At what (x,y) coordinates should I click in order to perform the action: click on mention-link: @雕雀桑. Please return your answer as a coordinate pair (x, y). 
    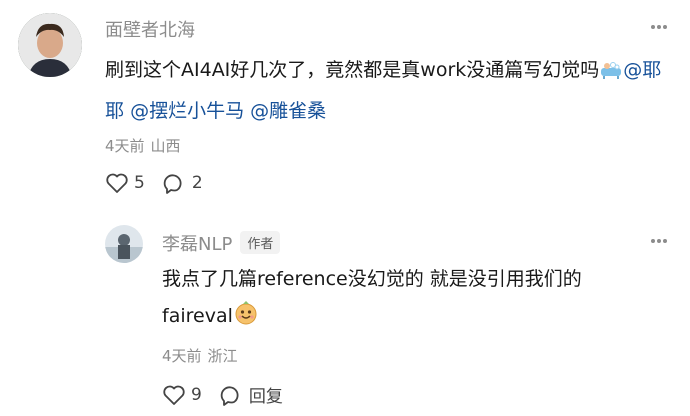
    Looking at the image, I should click on (288, 111).